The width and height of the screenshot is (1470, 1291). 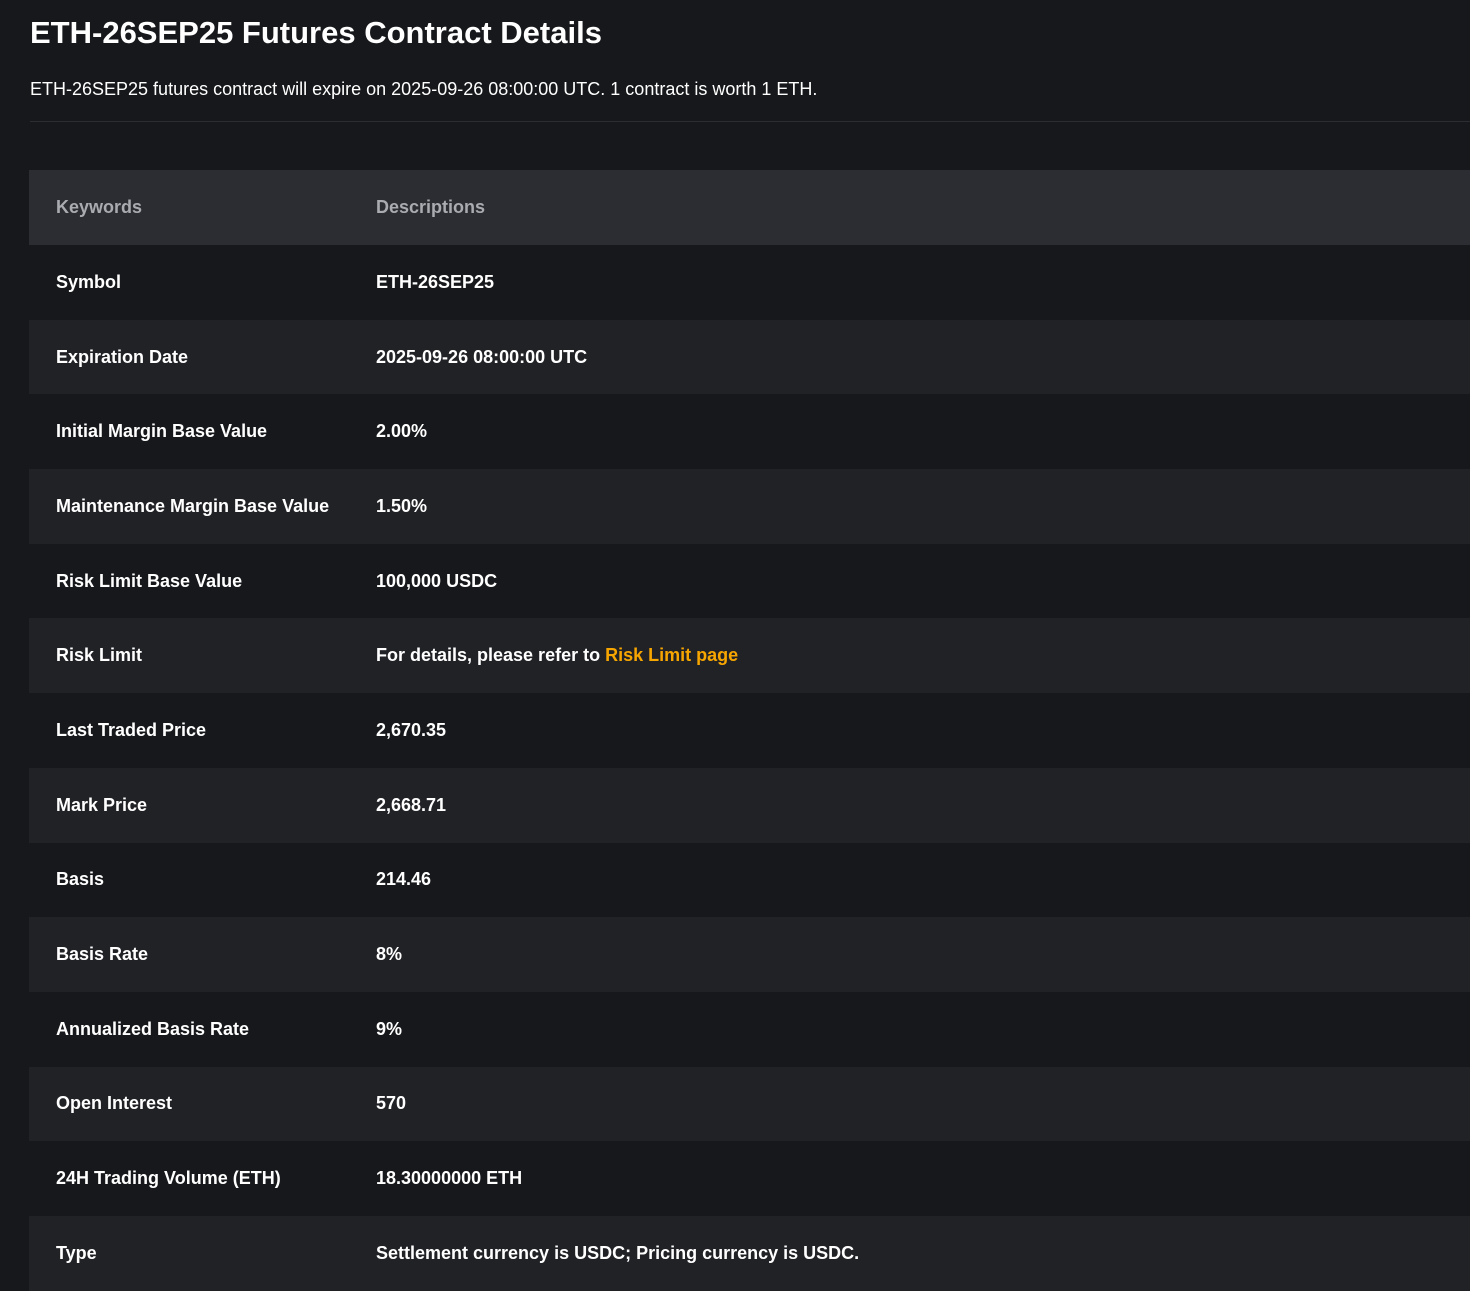 What do you see at coordinates (99, 655) in the screenshot?
I see `row-key: Risk Limit` at bounding box center [99, 655].